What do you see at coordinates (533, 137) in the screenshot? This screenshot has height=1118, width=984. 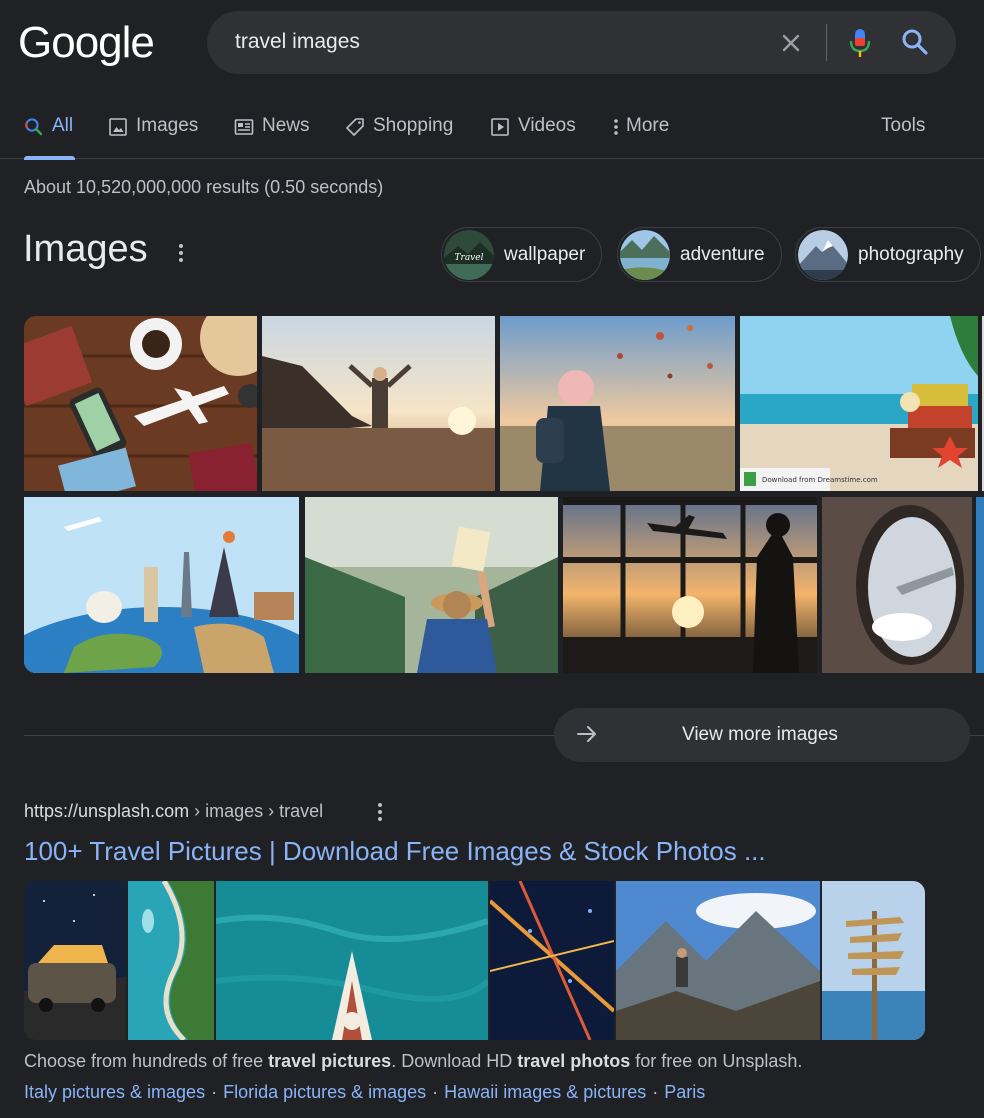 I see `tab-videos: Videos` at bounding box center [533, 137].